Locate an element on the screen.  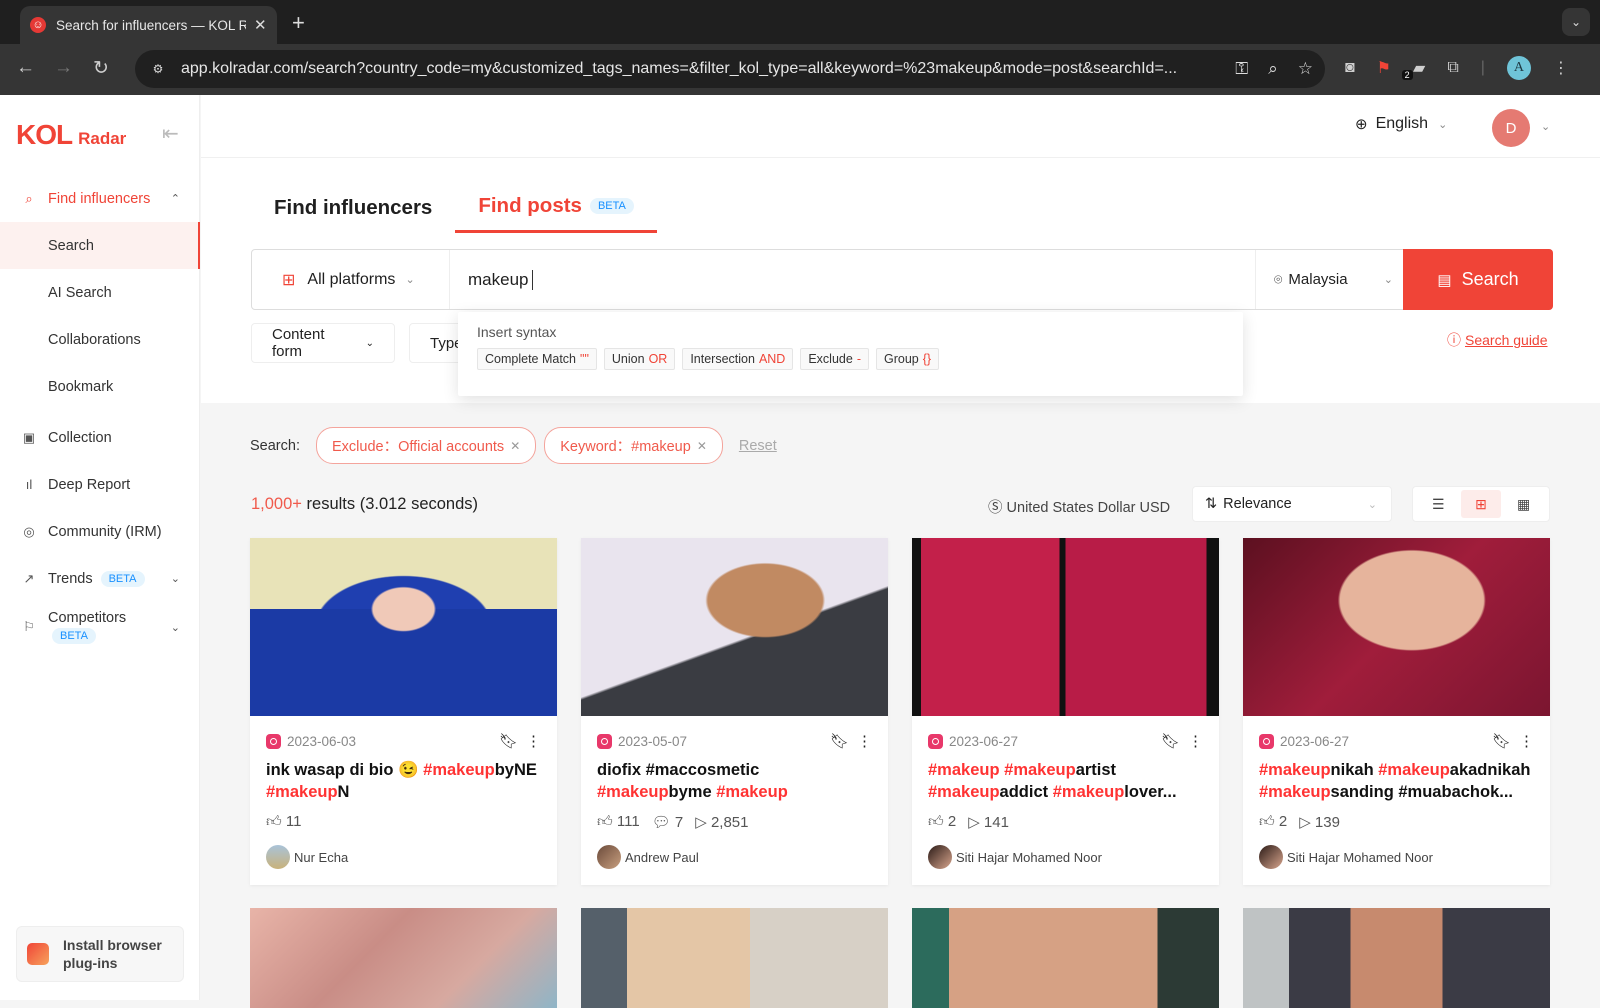
sidebar-item-collection: ▣ Collection is located at coordinates (100, 437).